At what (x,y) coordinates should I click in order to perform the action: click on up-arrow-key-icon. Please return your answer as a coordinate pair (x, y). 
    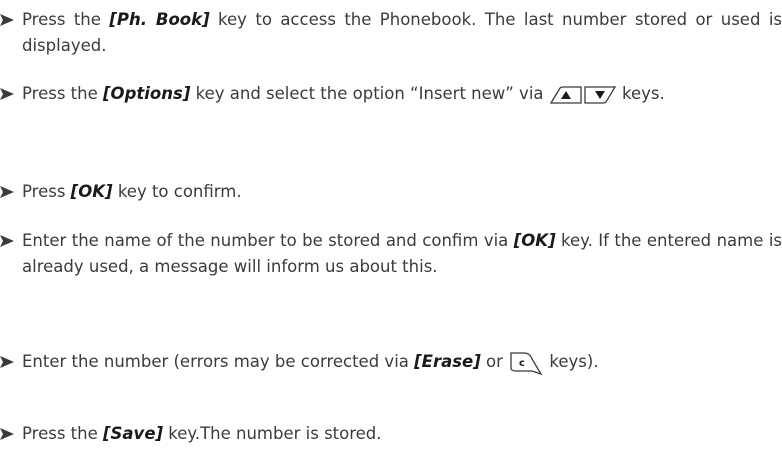
    Looking at the image, I should click on (565, 94).